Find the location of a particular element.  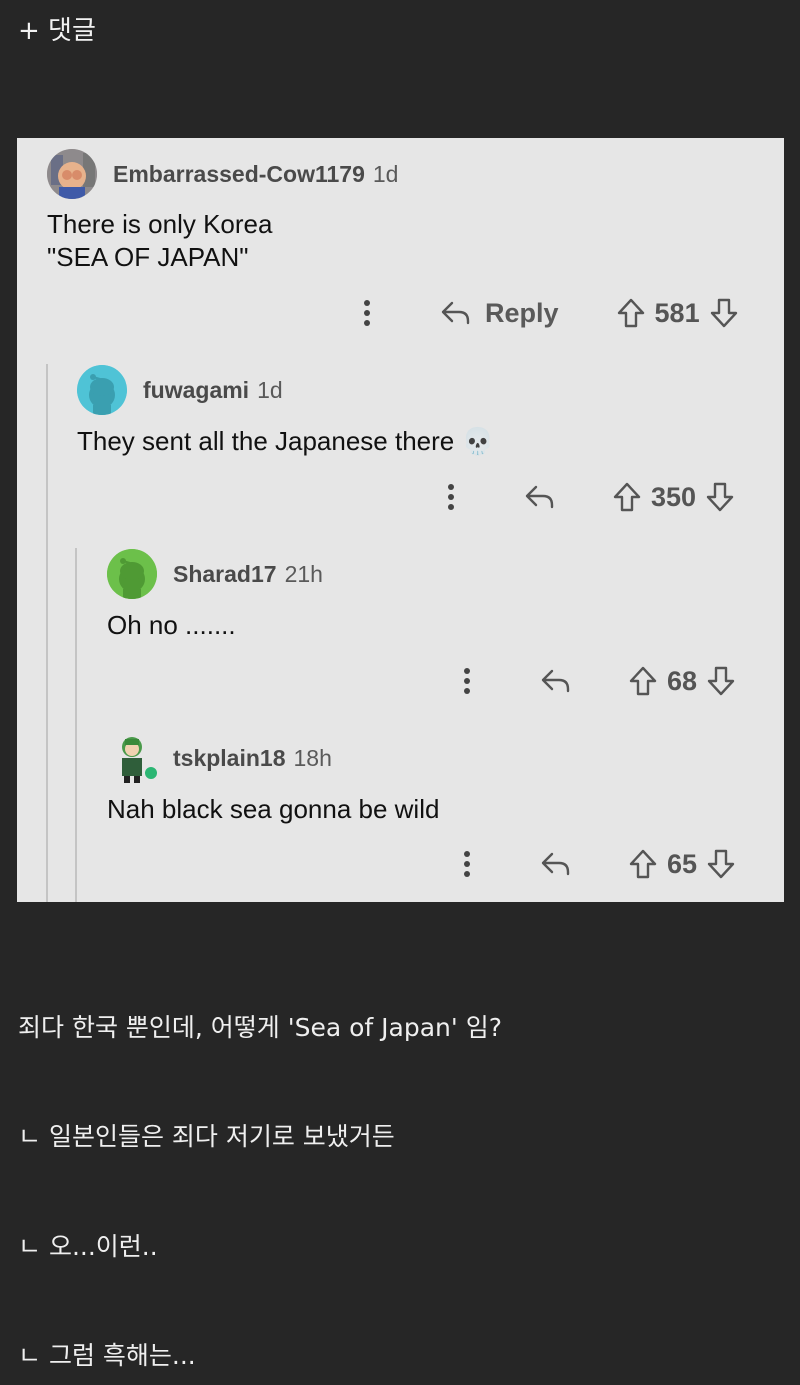

translation-line-3: ㄴ 오...이런.. is located at coordinates (88, 1246).